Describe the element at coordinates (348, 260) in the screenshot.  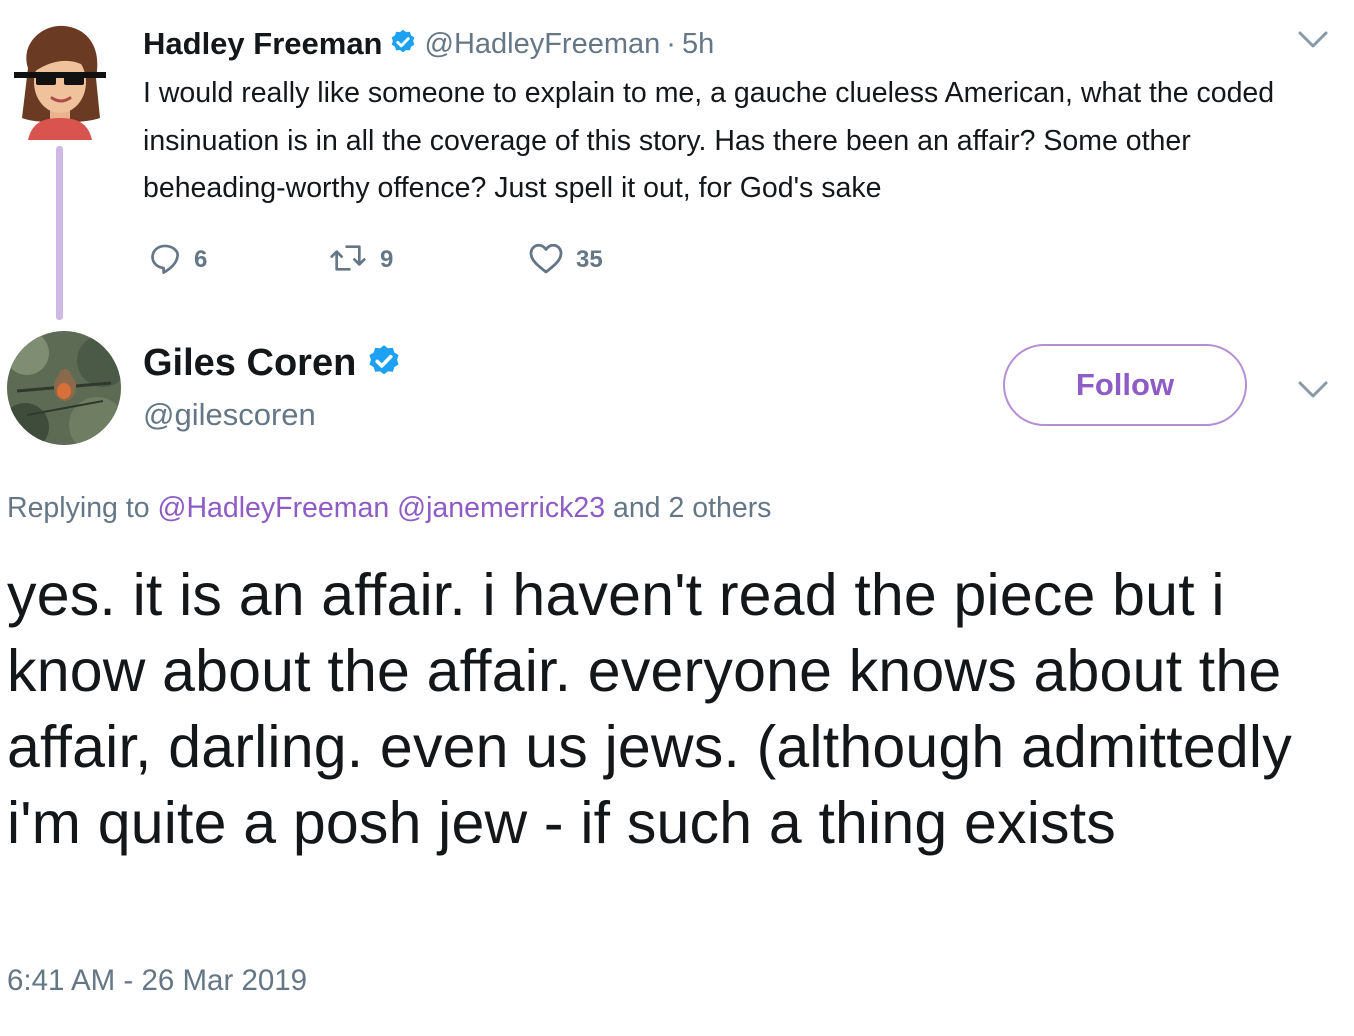
I see `retweet-icon` at that location.